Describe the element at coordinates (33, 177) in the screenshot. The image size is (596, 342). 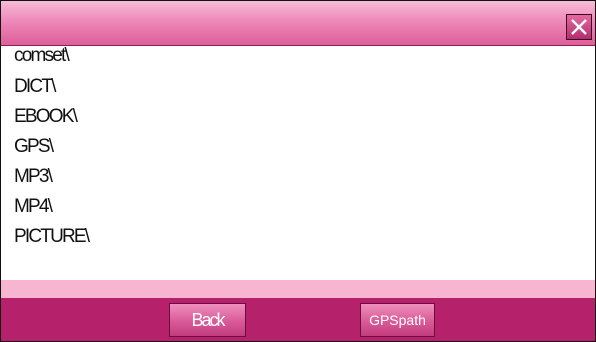
I see `list-item-mp3: MP3\` at that location.